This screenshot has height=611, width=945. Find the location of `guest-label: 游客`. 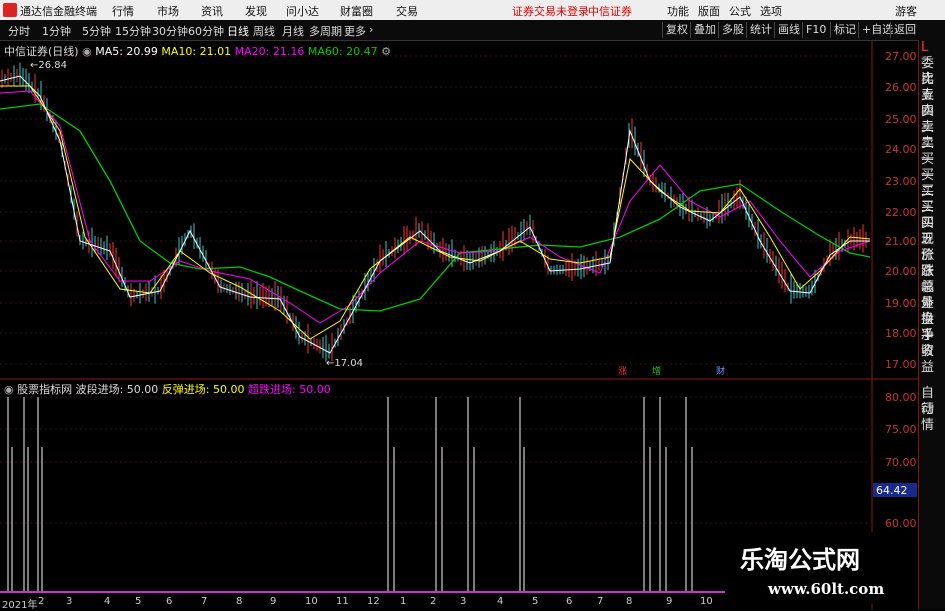

guest-label: 游客 is located at coordinates (906, 11).